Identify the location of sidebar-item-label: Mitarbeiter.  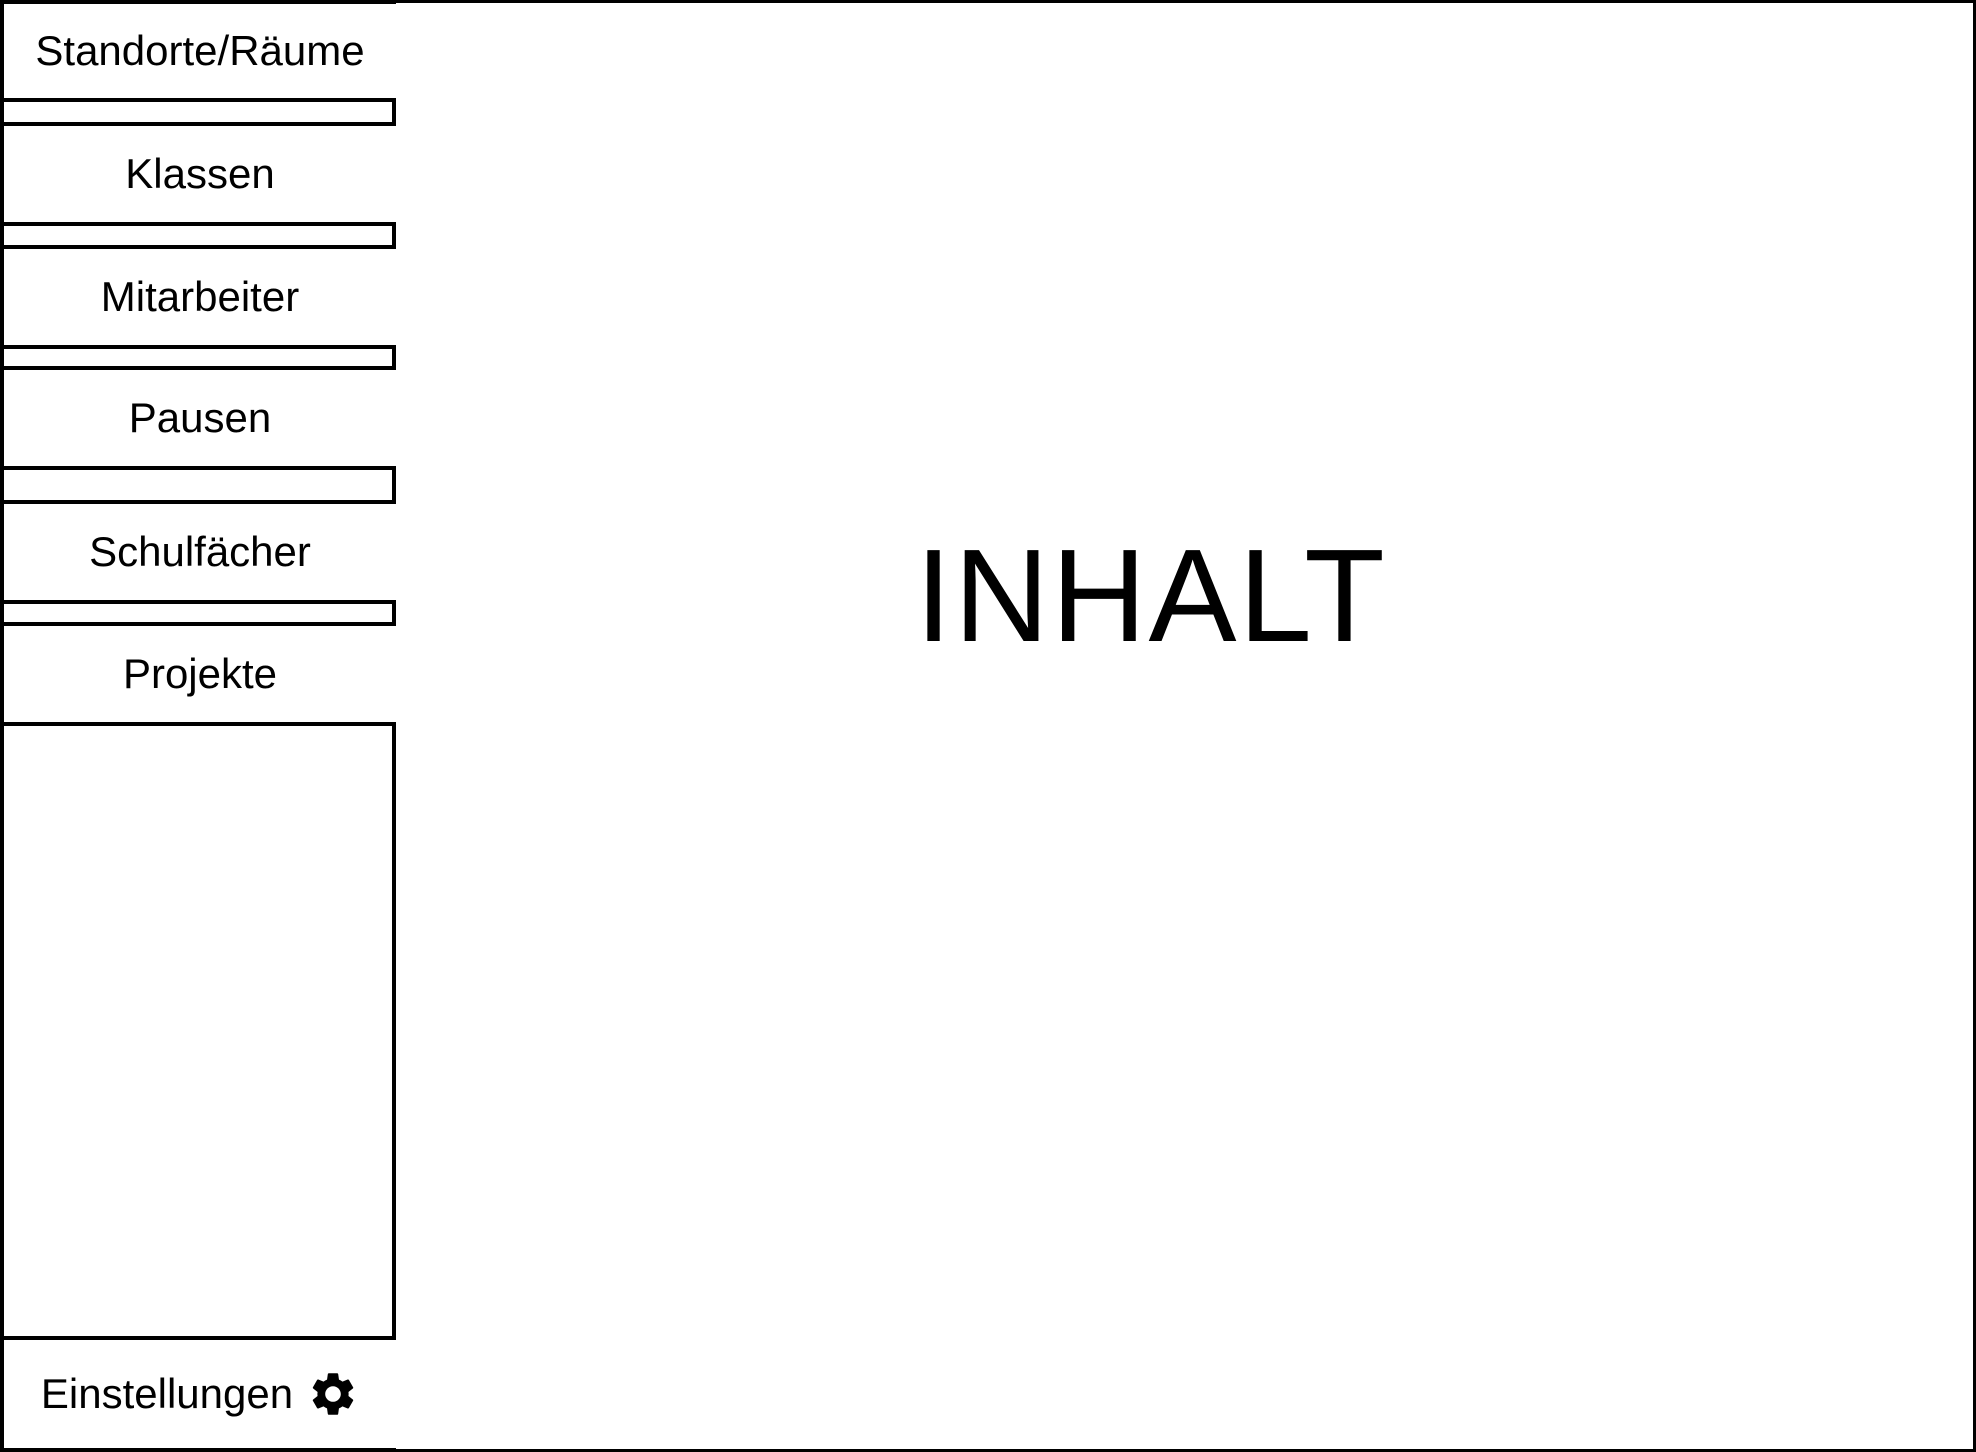
(200, 296).